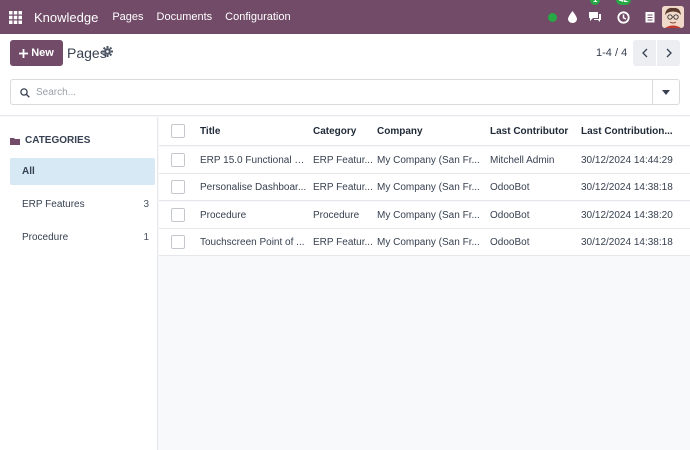 Image resolution: width=690 pixels, height=450 pixels. I want to click on folder-icon, so click(15, 141).